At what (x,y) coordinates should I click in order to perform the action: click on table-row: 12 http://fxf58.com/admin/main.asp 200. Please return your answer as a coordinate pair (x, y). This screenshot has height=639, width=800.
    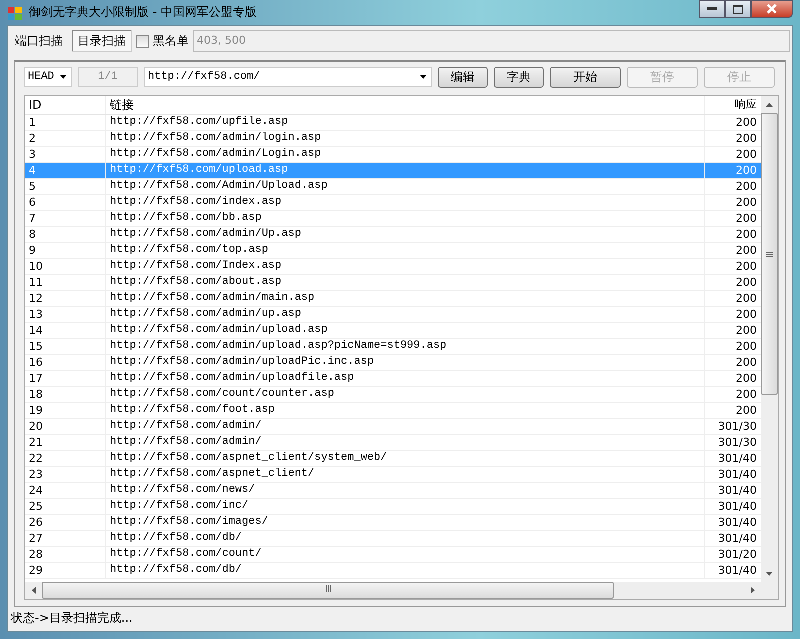
    Looking at the image, I should click on (393, 299).